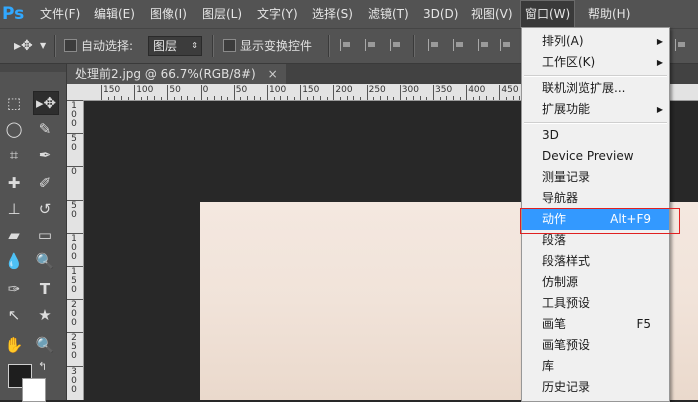 The image size is (698, 402). What do you see at coordinates (595, 345) in the screenshot?
I see `window-menu-item: 画笔预设` at bounding box center [595, 345].